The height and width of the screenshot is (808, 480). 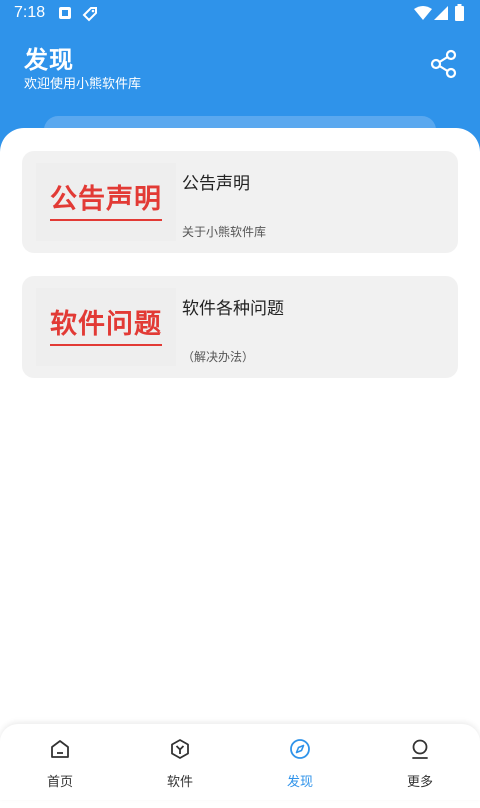 What do you see at coordinates (179, 782) in the screenshot?
I see `nav-label-software: 软件` at bounding box center [179, 782].